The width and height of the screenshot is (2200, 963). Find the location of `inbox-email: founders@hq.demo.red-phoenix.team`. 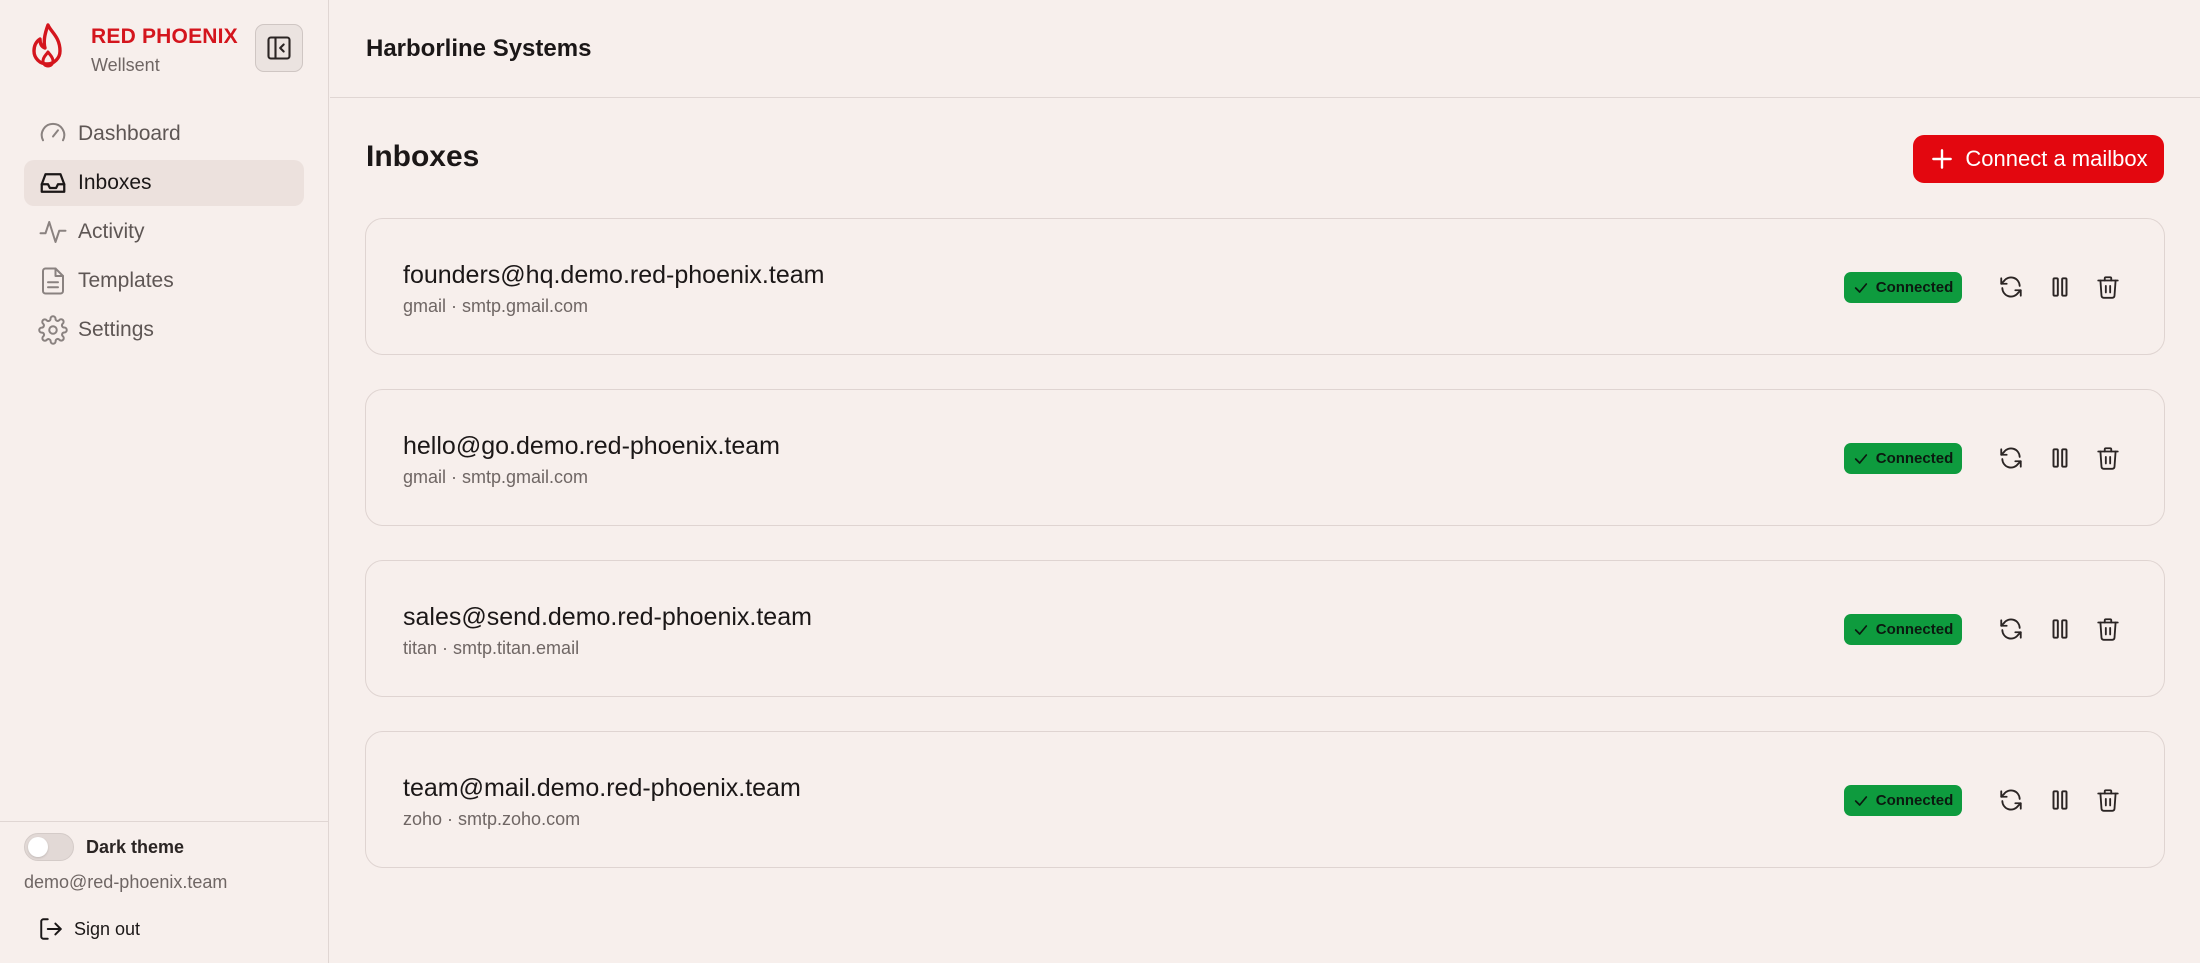

inbox-email: founders@hq.demo.red-phoenix.team is located at coordinates (614, 275).